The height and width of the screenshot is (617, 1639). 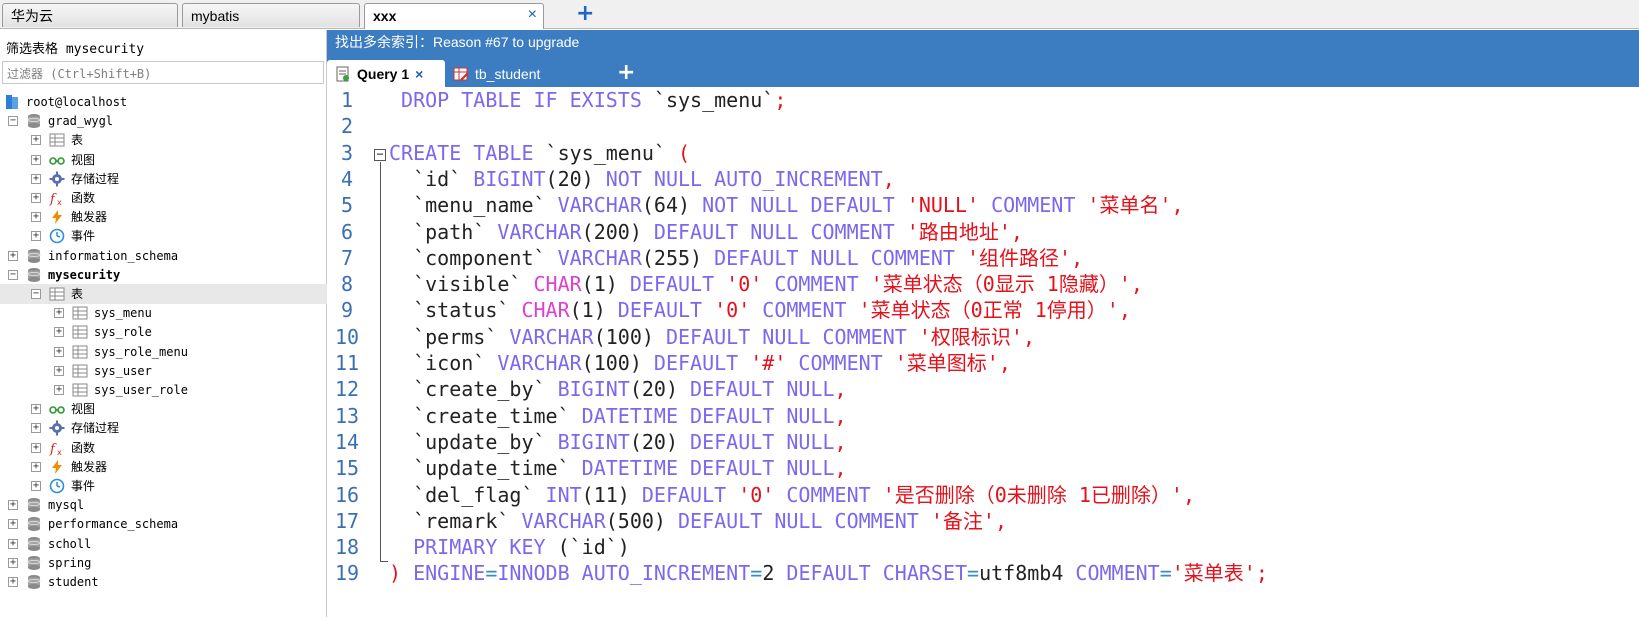 What do you see at coordinates (90, 15) in the screenshot?
I see `conn-tab-huaweiyun: 华为云` at bounding box center [90, 15].